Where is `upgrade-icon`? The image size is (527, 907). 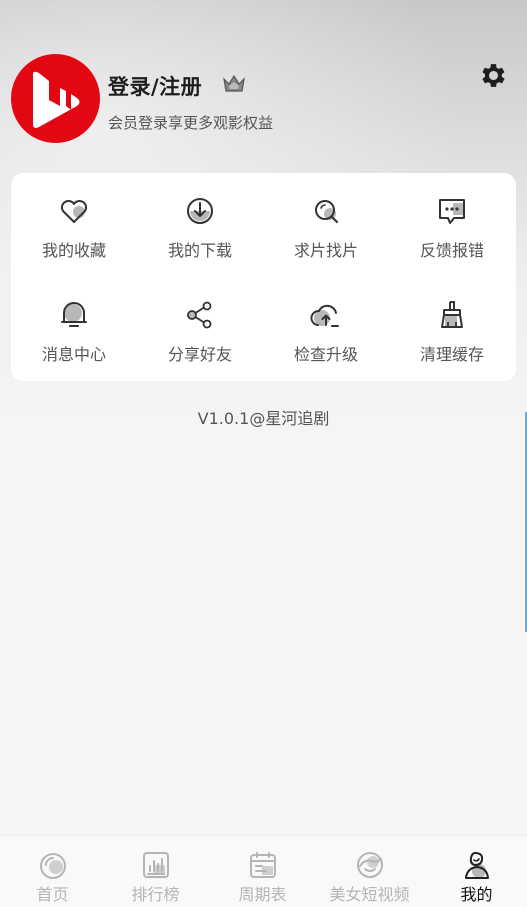
upgrade-icon is located at coordinates (324, 315).